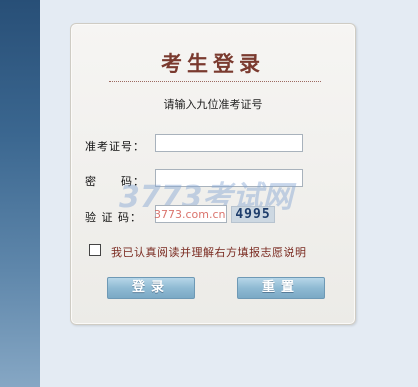  What do you see at coordinates (215, 81) in the screenshot?
I see `title-divider` at bounding box center [215, 81].